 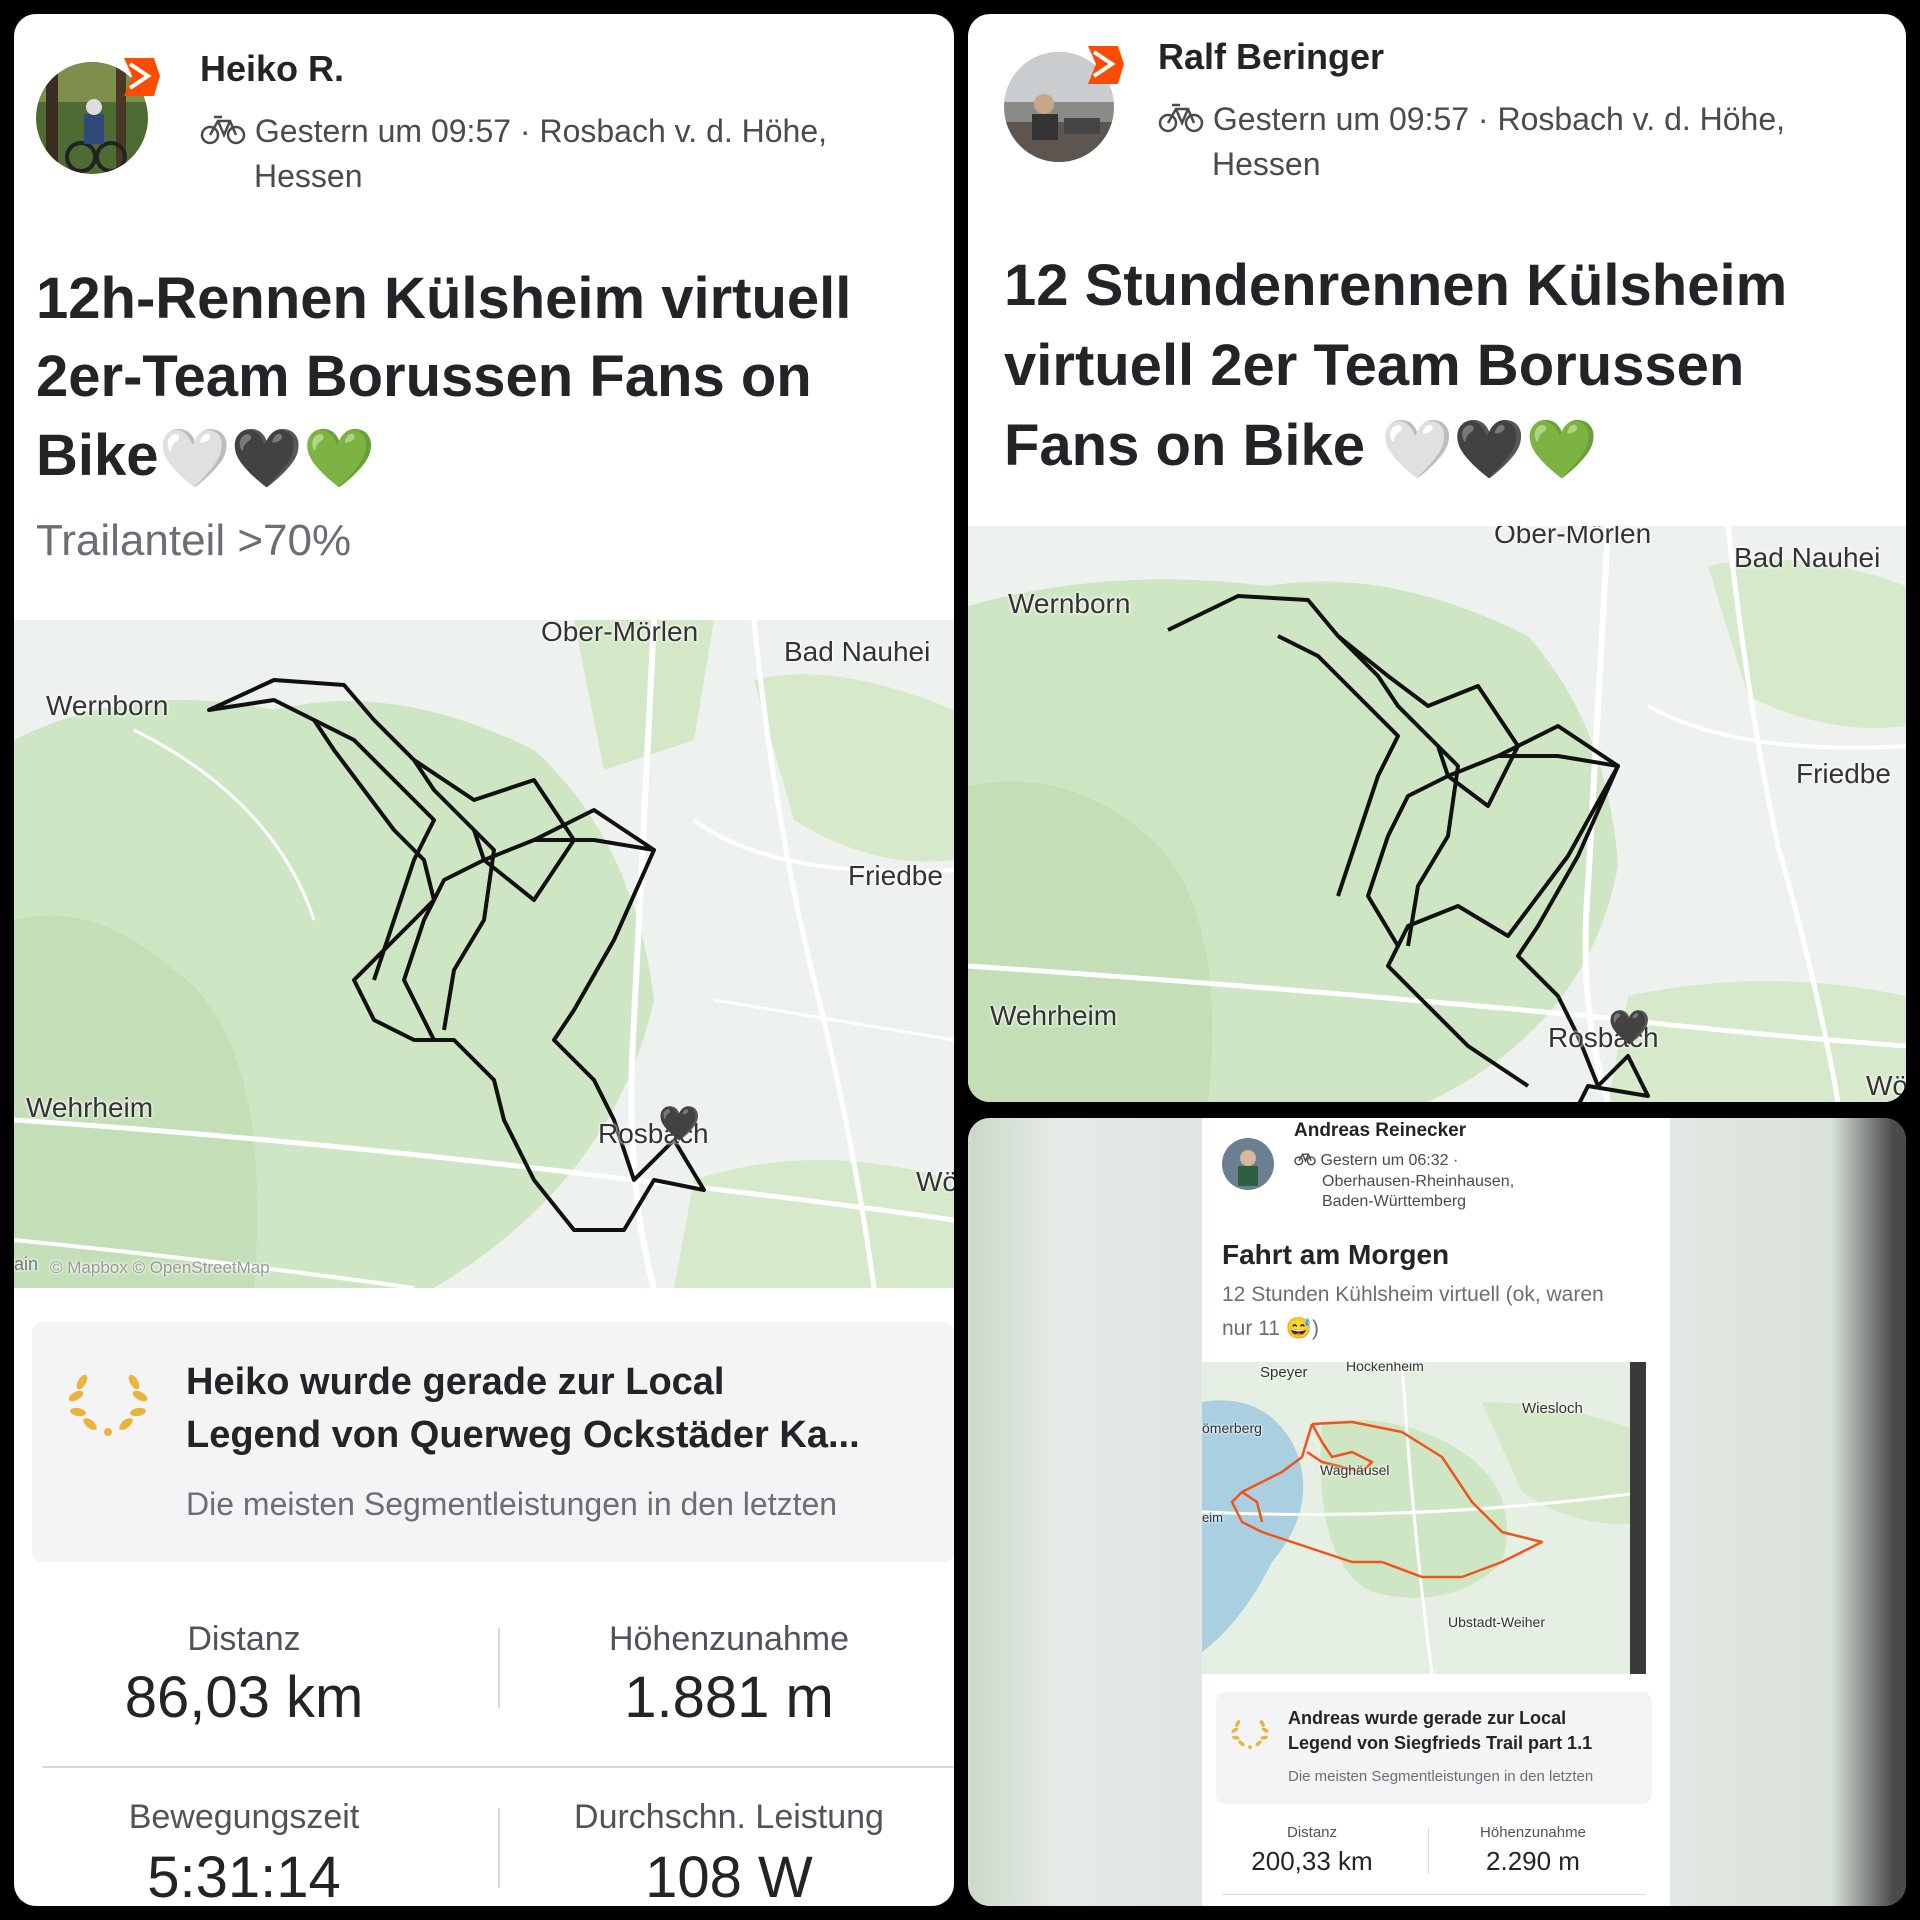 I want to click on title-line: Bike, so click(x=97, y=455).